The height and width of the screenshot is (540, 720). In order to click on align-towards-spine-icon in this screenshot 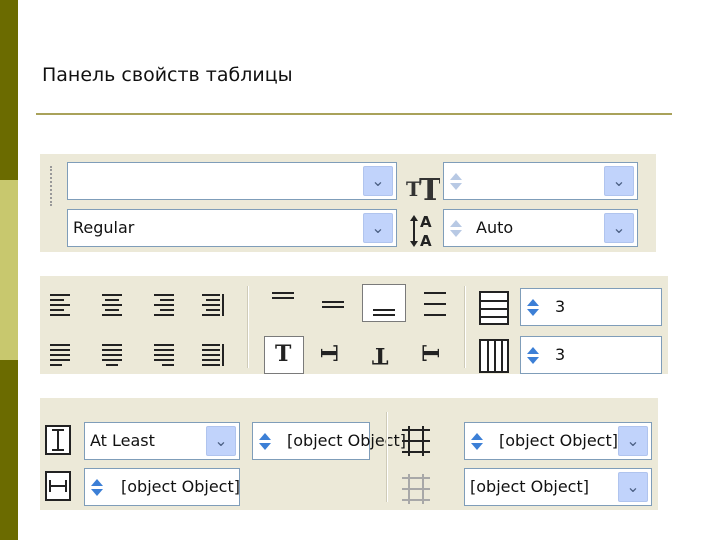, I will do `click(213, 305)`.